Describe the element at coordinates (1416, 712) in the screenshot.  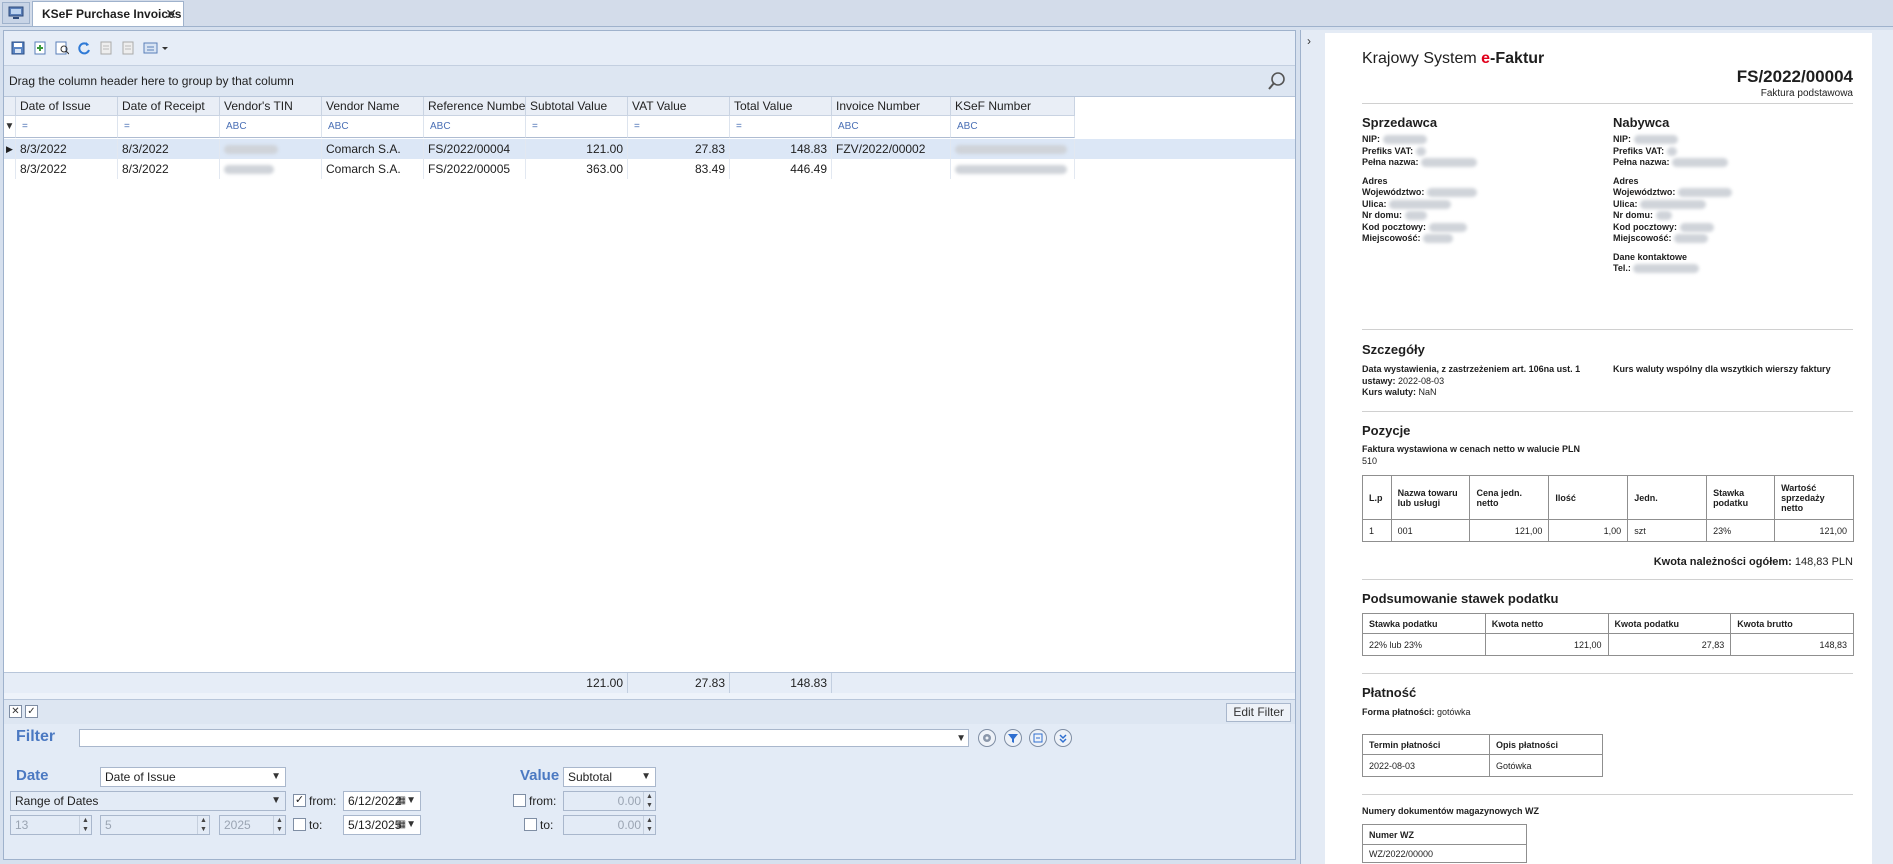
I see `payment-form: Forma płatności: gotówka` at that location.